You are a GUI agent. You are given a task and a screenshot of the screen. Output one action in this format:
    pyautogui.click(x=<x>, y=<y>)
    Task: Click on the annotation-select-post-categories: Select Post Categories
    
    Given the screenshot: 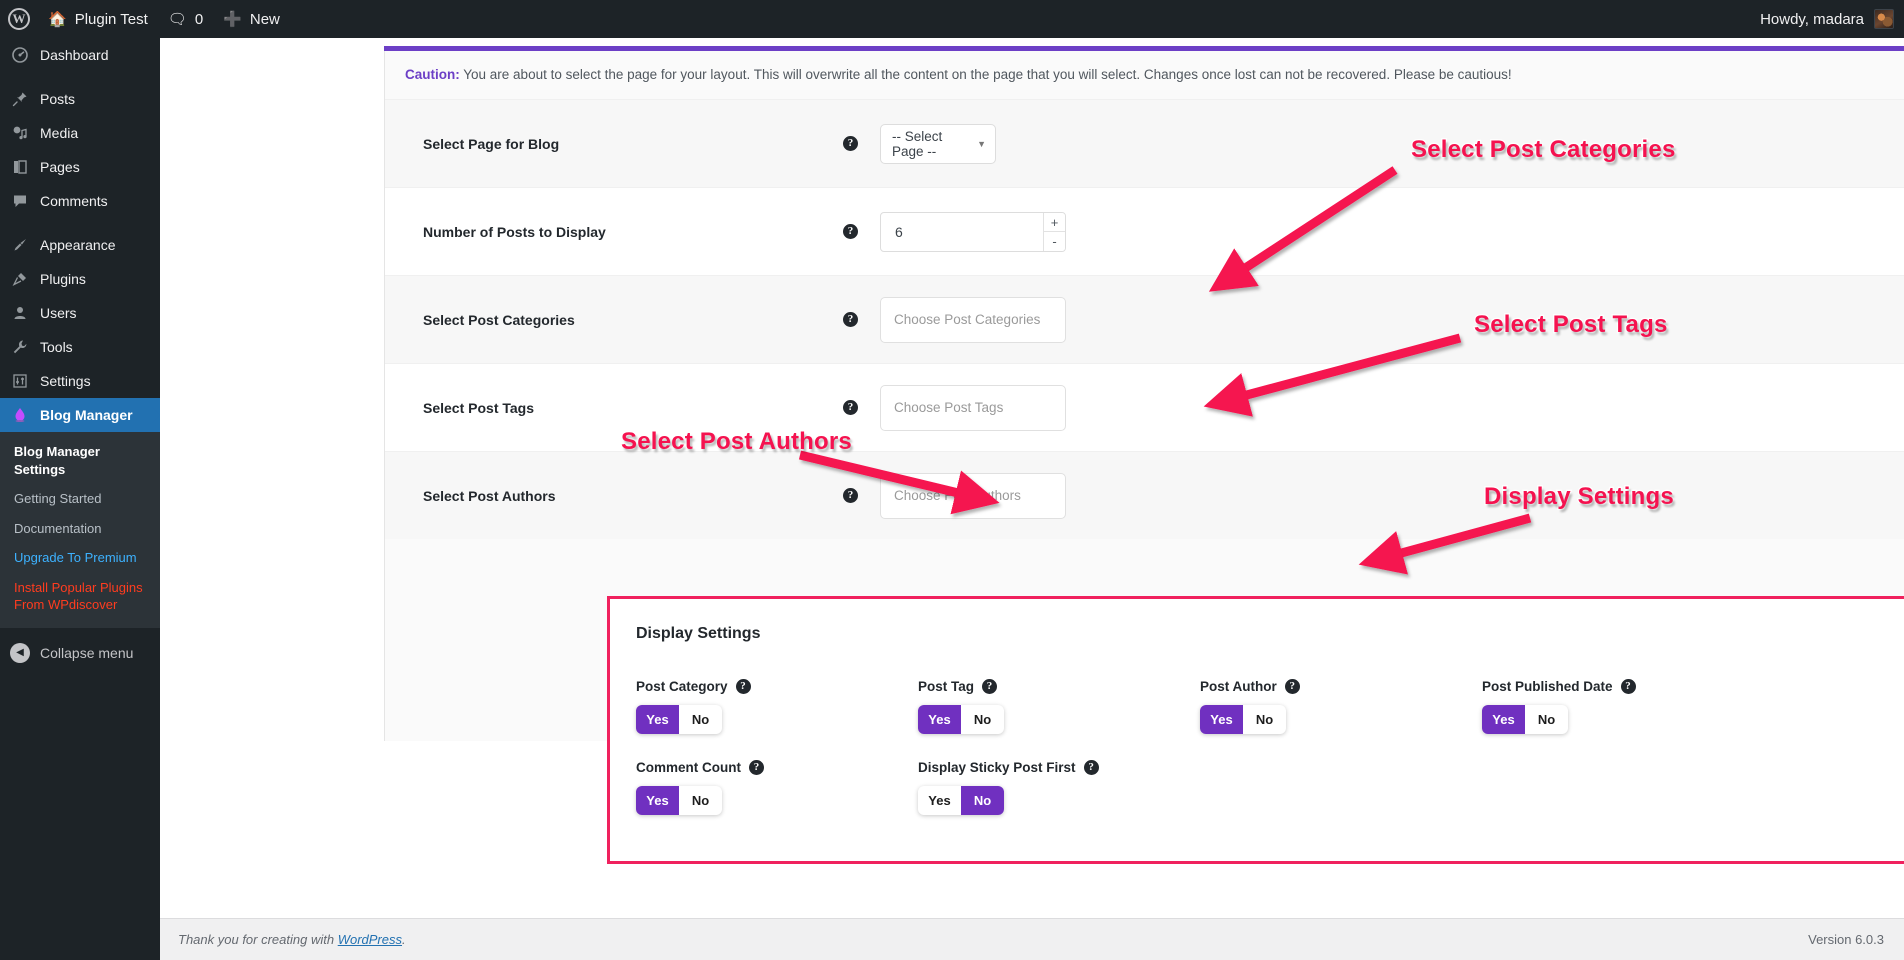 What is the action you would take?
    pyautogui.click(x=1543, y=150)
    